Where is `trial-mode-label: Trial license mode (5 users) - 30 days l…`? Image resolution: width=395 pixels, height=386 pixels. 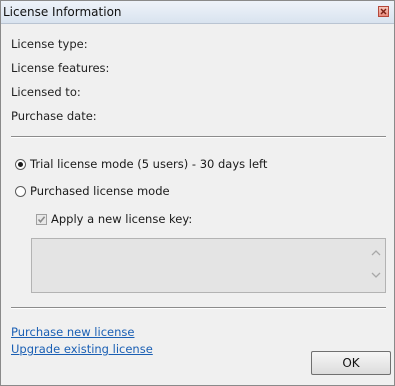
trial-mode-label: Trial license mode (5 users) - 30 days l… is located at coordinates (148, 164).